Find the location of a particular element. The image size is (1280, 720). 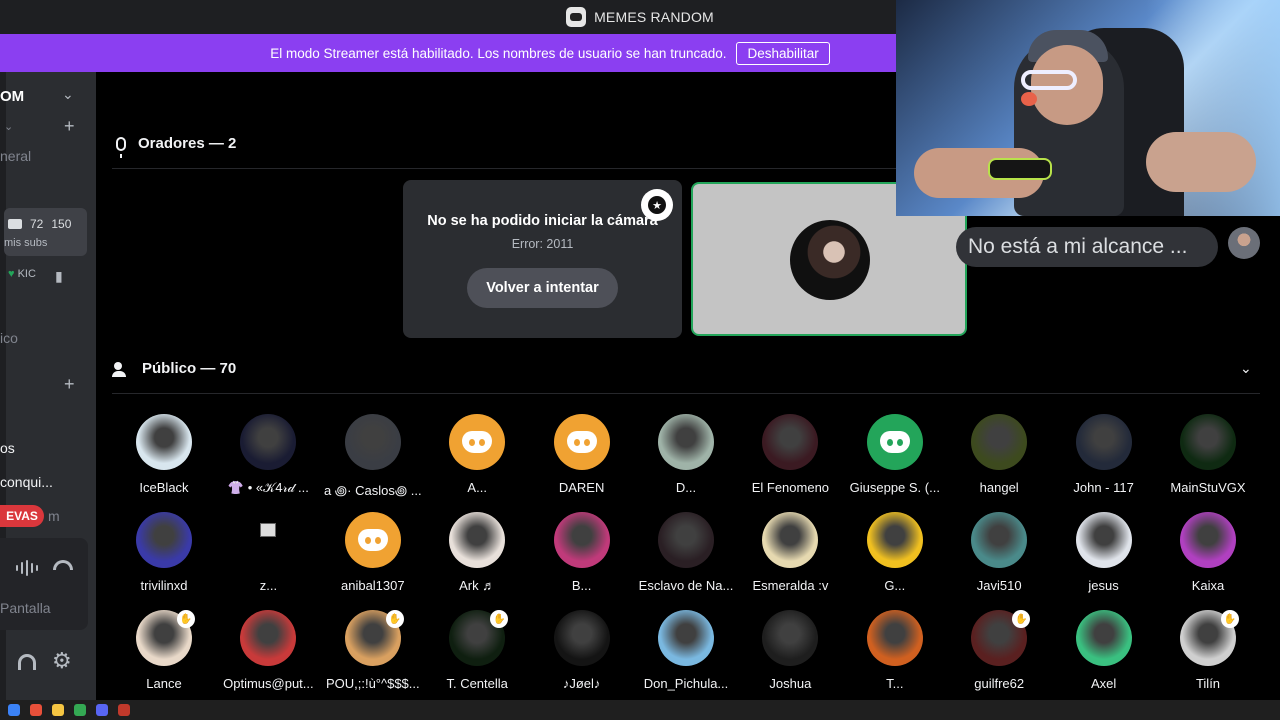

member-name: Axel is located at coordinates (1103, 683).